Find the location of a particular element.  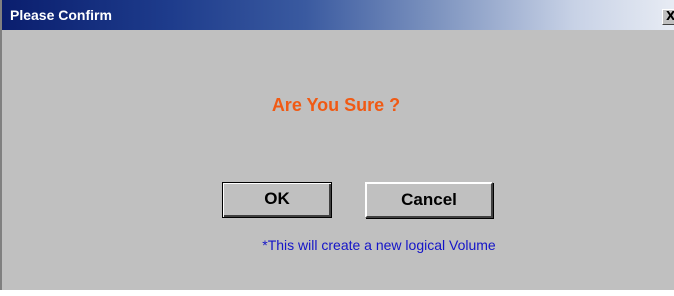

info-note: *This will create a new logical Volume is located at coordinates (379, 245).